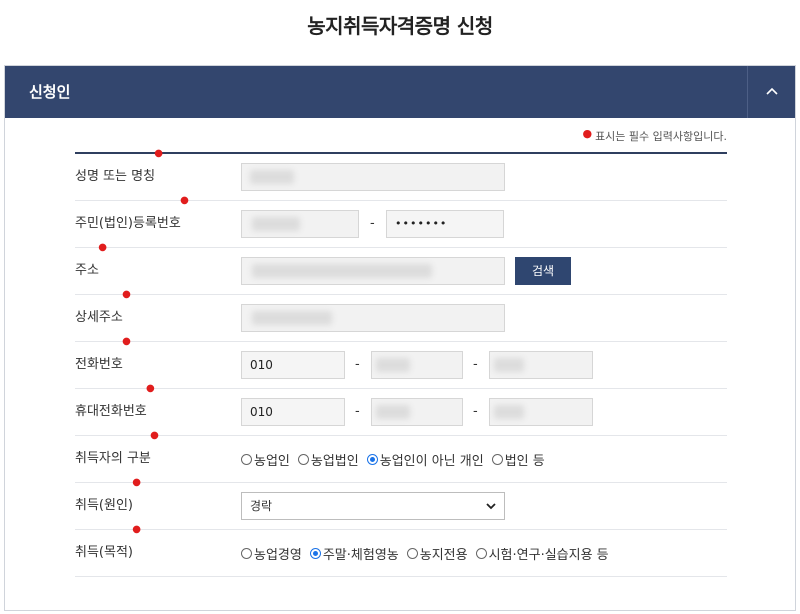  What do you see at coordinates (293, 412) in the screenshot?
I see `mobile-prefix-field: 010` at bounding box center [293, 412].